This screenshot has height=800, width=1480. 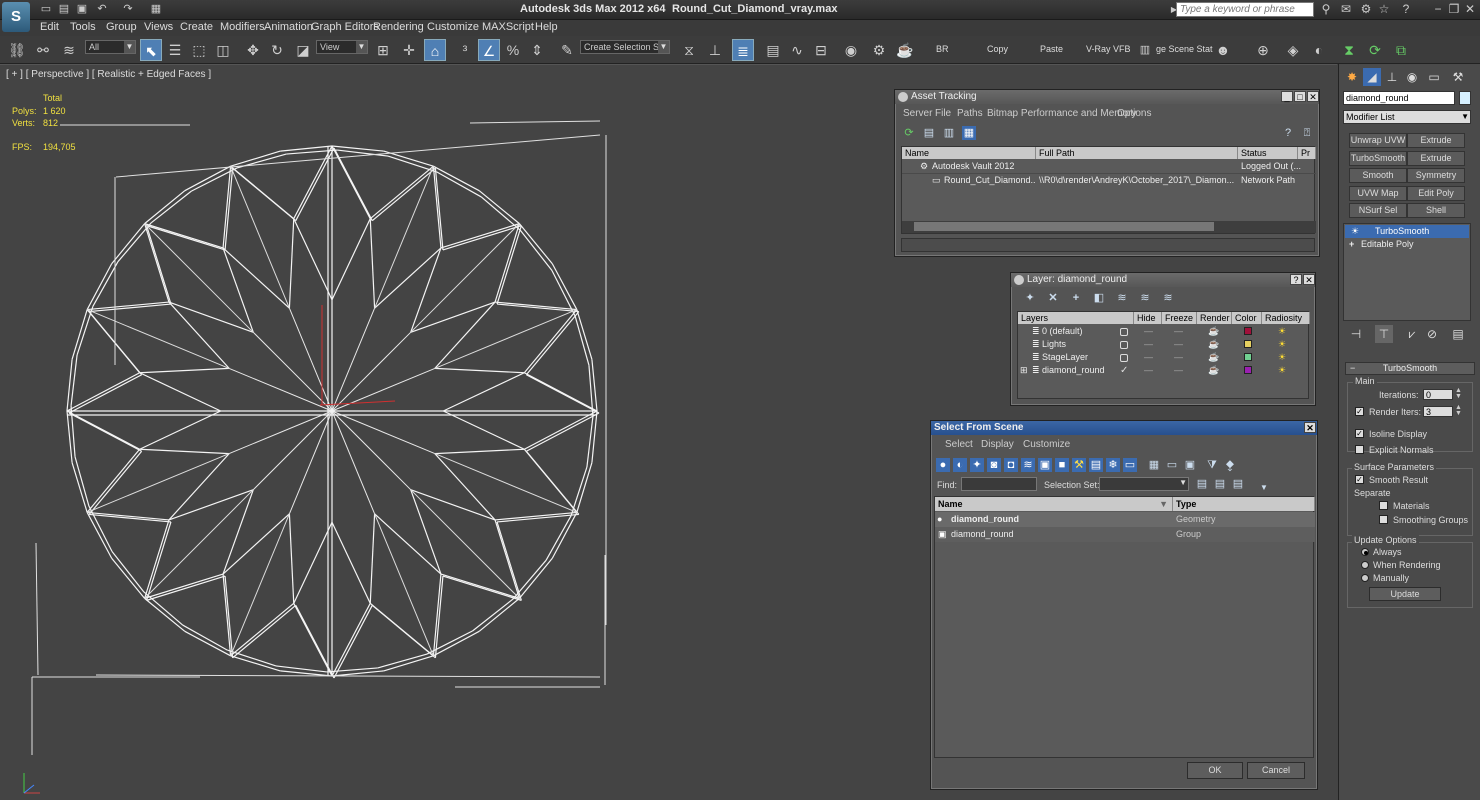 I want to click on edit-named-selection-icon: ✎, so click(x=567, y=50).